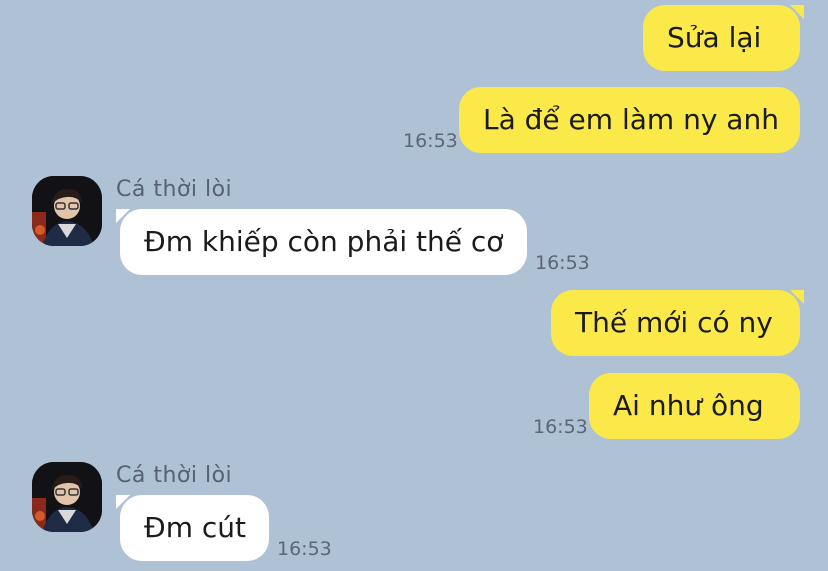 This screenshot has height=571, width=828. What do you see at coordinates (674, 322) in the screenshot?
I see `message-text: Thế mới có ny` at bounding box center [674, 322].